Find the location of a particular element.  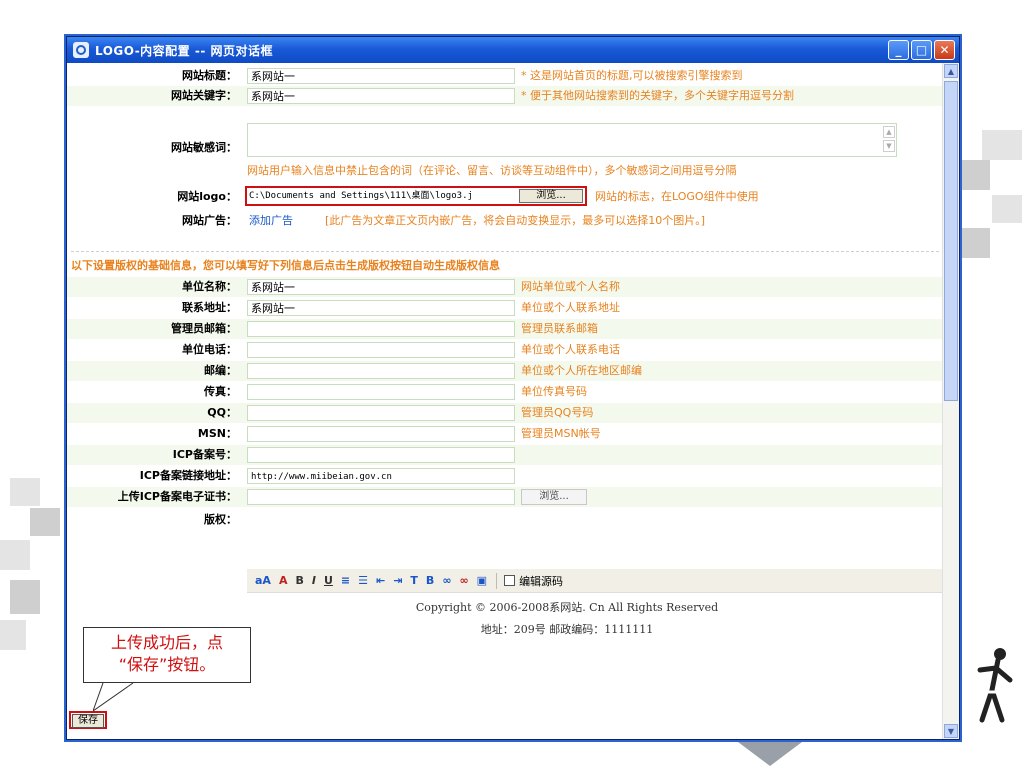

editor-toolbar: aA A B I U ≡ ☰ ⇤ ⇥ T B ∞ ∞ ▣ 编辑源码 is located at coordinates (595, 581).